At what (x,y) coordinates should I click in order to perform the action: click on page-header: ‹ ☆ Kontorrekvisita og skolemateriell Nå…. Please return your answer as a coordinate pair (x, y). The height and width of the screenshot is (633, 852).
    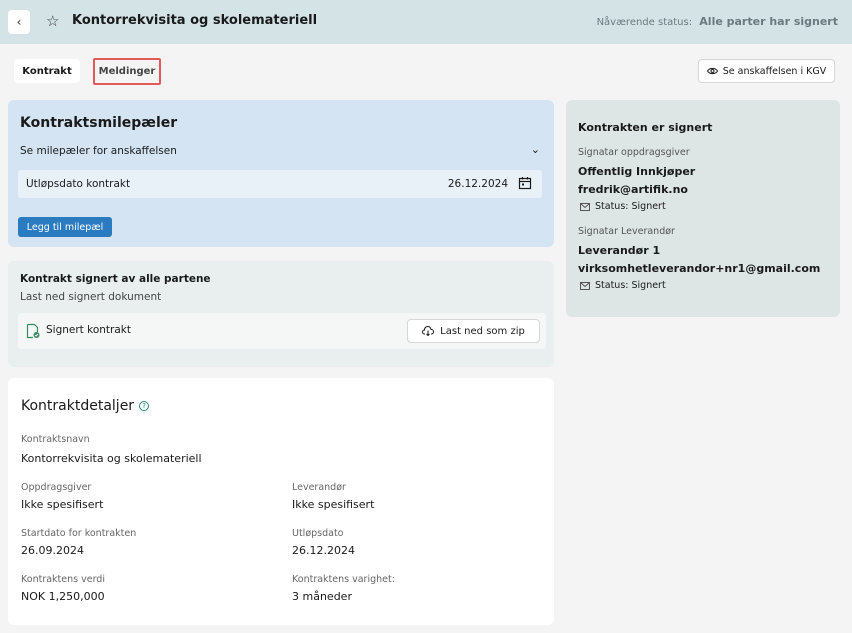
    Looking at the image, I should click on (426, 22).